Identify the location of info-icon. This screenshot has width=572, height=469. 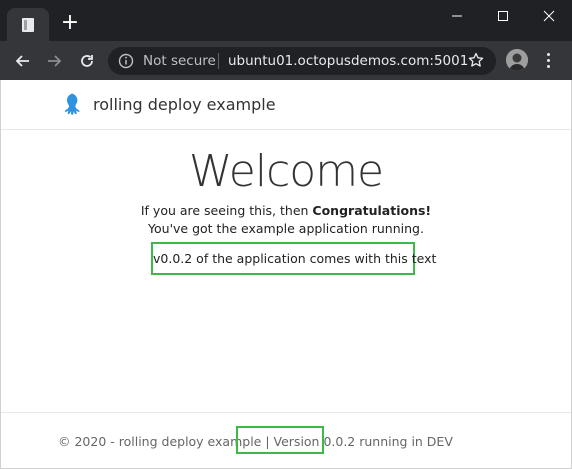
(126, 61).